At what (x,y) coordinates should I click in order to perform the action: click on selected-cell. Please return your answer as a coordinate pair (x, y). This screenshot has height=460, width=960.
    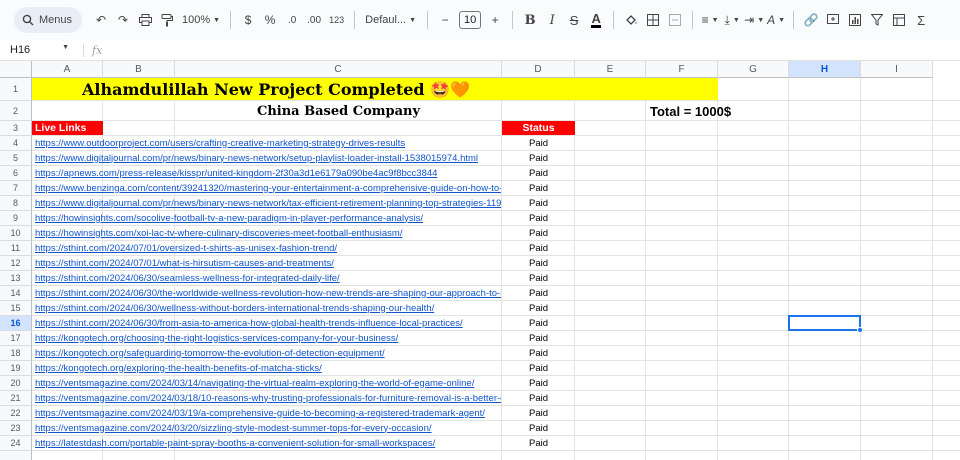
    Looking at the image, I should click on (824, 323).